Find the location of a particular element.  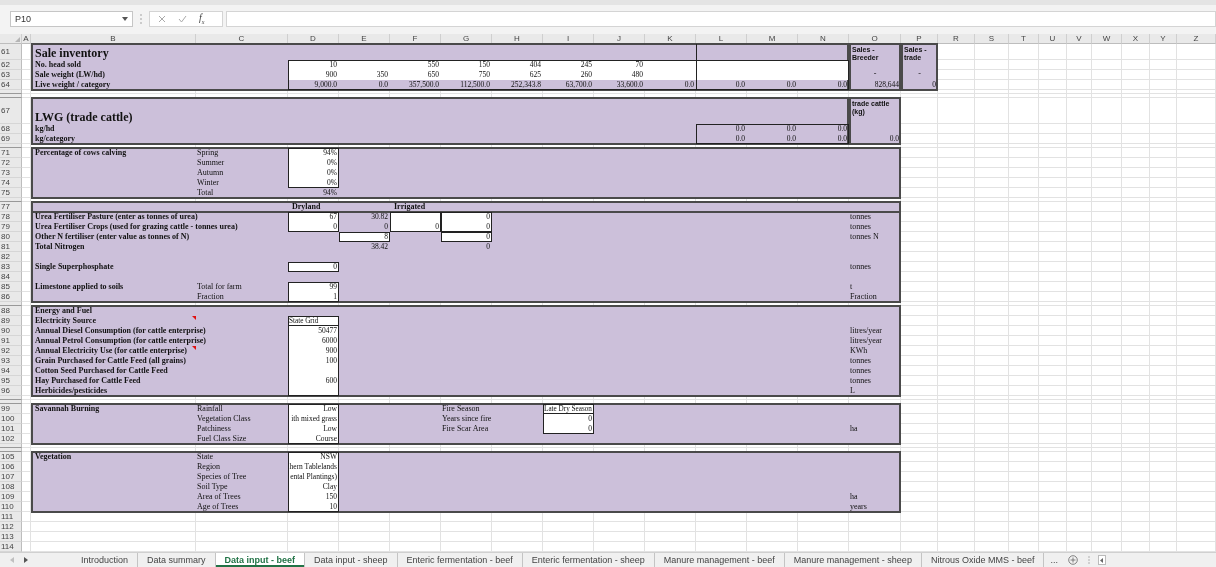

row-number: 92 is located at coordinates (5, 350).